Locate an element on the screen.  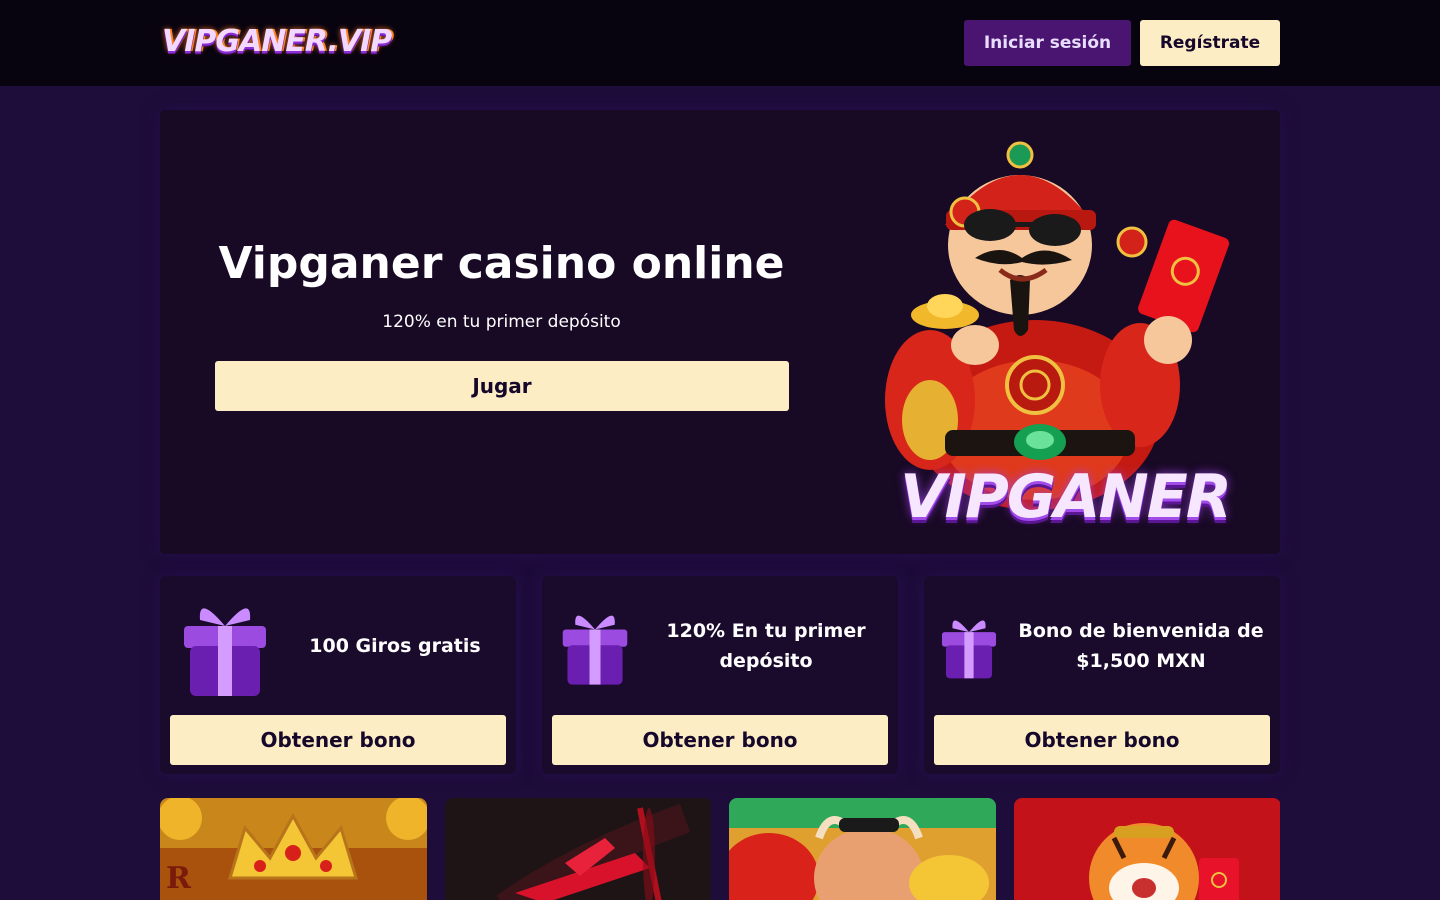
game-tile-ox-fortune is located at coordinates (862, 849).